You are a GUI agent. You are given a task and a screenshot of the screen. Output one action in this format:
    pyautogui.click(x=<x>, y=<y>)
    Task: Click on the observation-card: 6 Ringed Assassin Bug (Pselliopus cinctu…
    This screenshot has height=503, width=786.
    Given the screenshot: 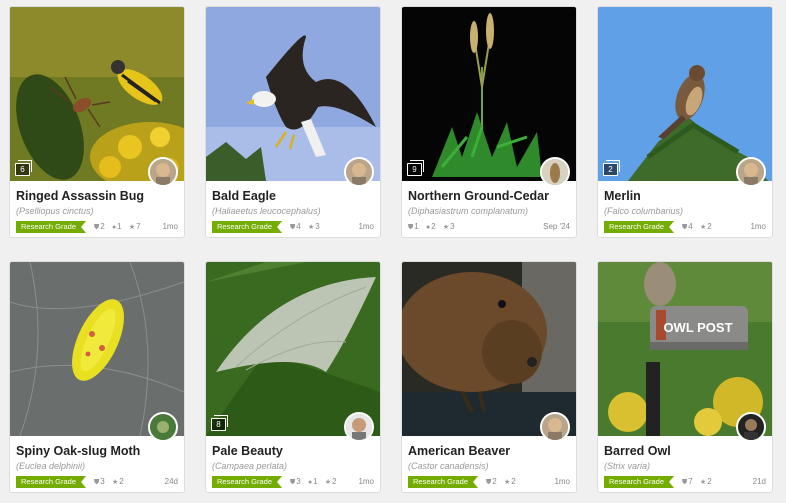 What is the action you would take?
    pyautogui.click(x=97, y=122)
    